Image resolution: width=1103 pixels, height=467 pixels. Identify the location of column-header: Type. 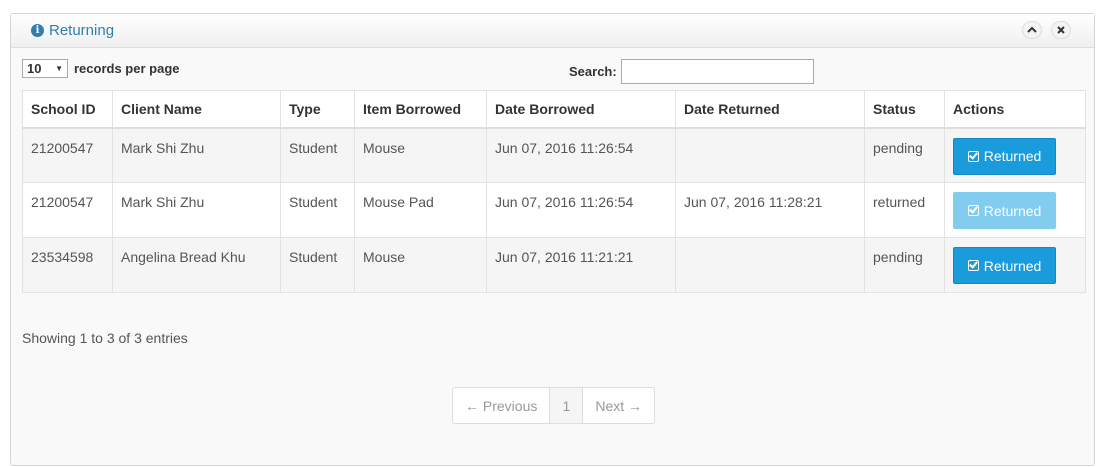
(317, 109).